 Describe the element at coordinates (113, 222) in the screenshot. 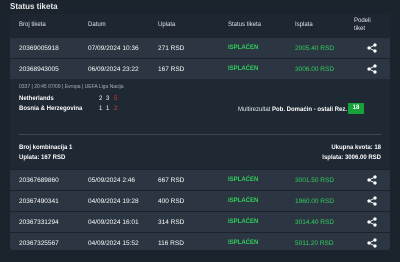

I see `ticket-date: 04/09/2024 16:01` at that location.